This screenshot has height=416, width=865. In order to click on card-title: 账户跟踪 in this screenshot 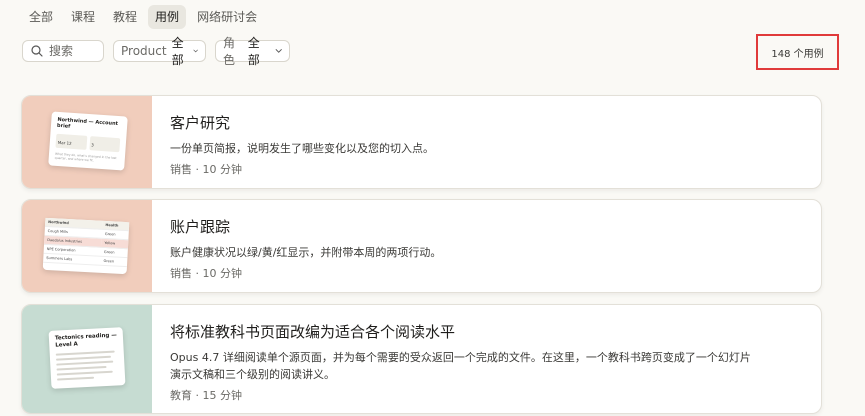, I will do `click(200, 227)`.